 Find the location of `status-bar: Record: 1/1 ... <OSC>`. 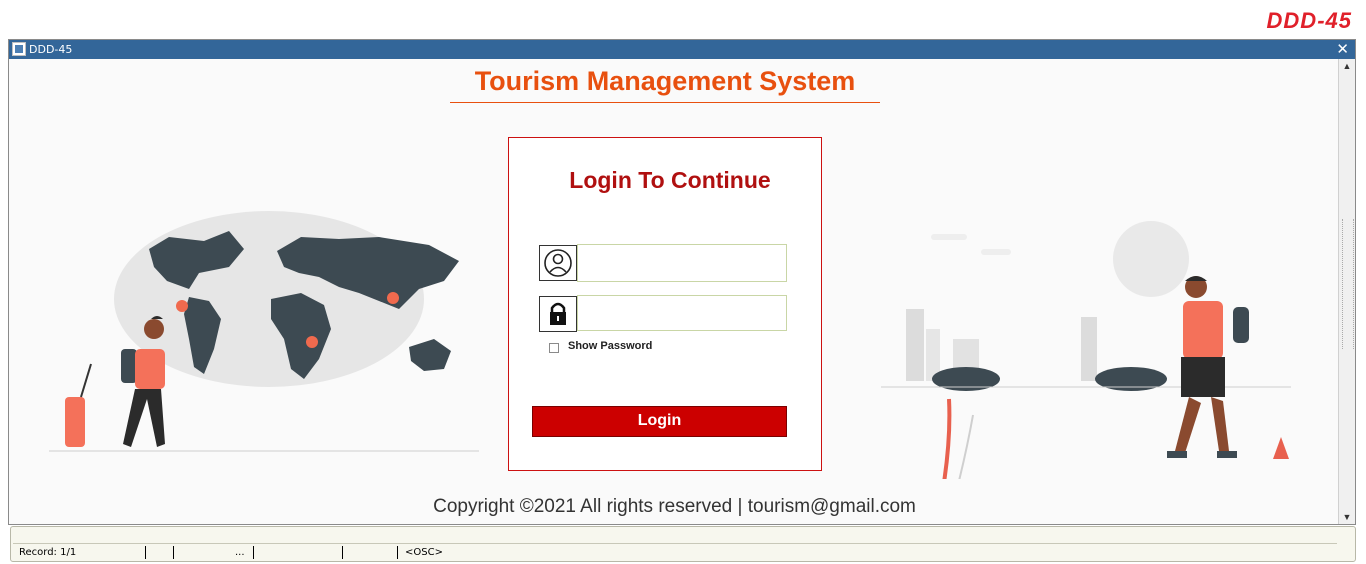

status-bar: Record: 1/1 ... <OSC> is located at coordinates (683, 544).